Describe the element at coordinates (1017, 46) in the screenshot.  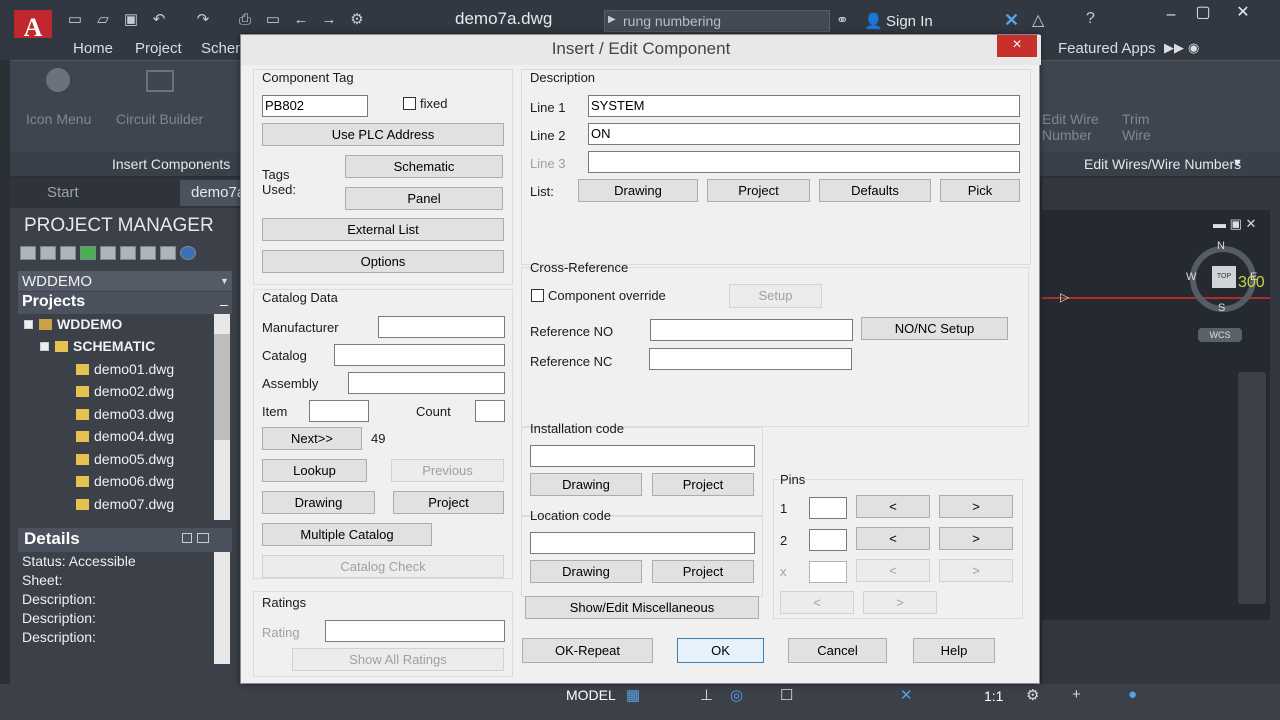
I see `close-button: ×` at that location.